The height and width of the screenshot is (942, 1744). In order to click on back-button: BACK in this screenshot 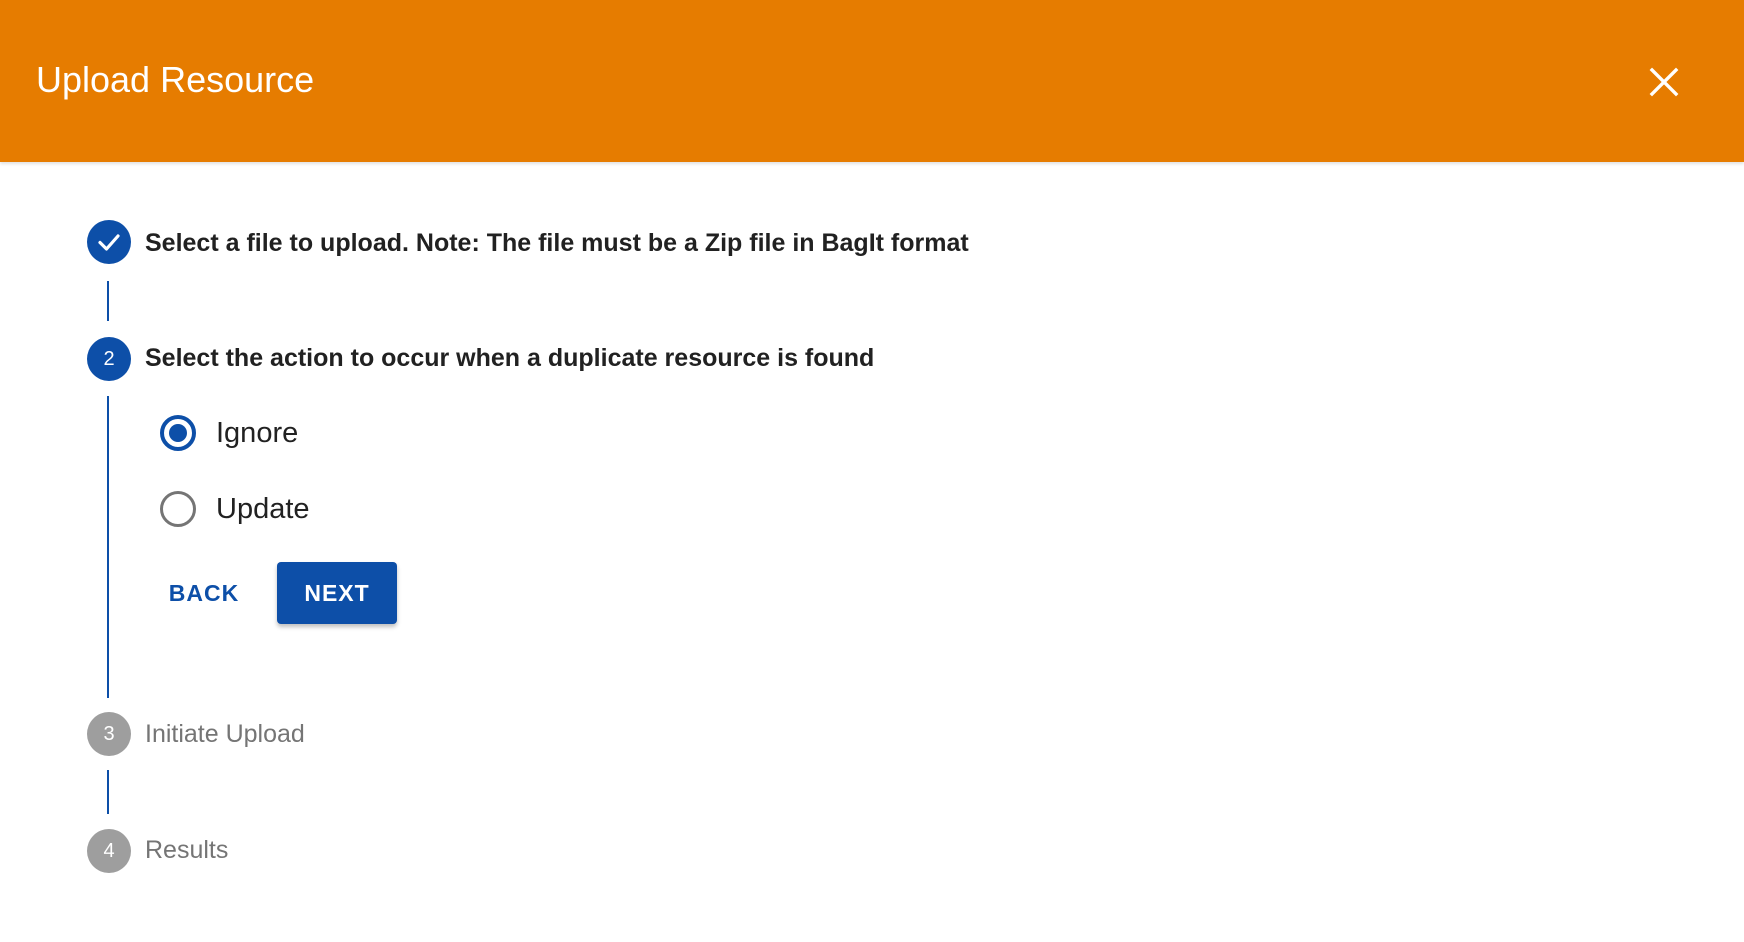, I will do `click(204, 593)`.